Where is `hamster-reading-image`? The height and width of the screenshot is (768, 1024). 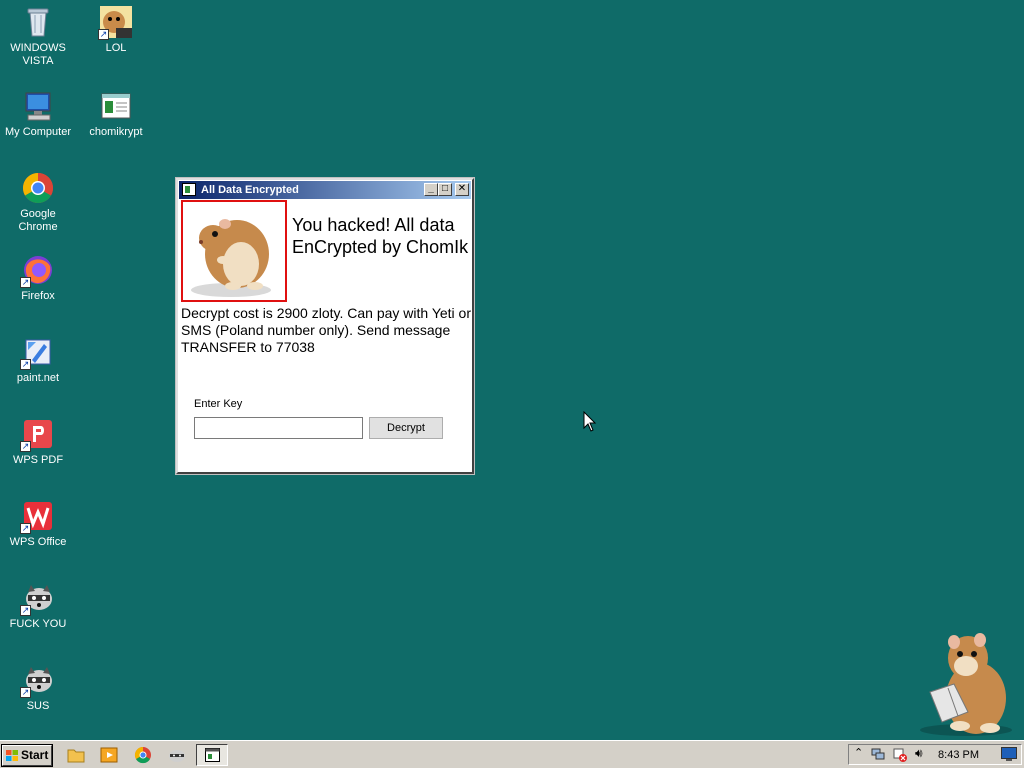
hamster-reading-image is located at coordinates (966, 684).